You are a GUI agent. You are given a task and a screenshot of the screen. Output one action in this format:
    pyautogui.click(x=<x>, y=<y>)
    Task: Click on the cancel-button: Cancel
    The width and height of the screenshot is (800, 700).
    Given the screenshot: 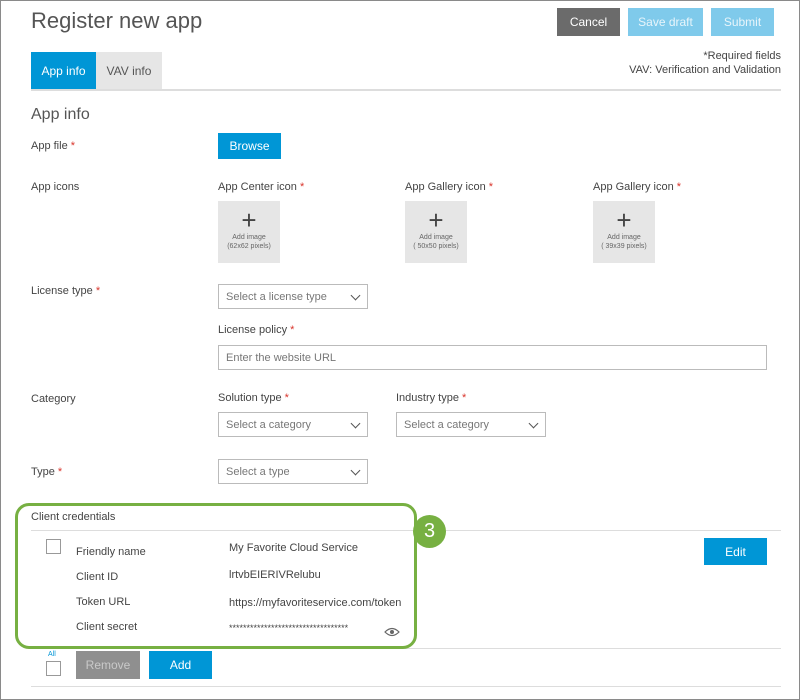 What is the action you would take?
    pyautogui.click(x=588, y=22)
    